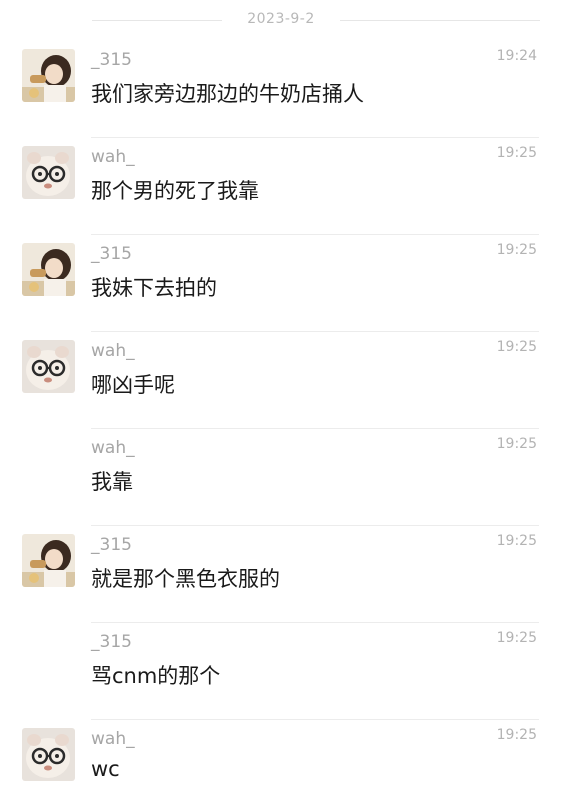 This screenshot has width=561, height=800. I want to click on date-line-left, so click(157, 20).